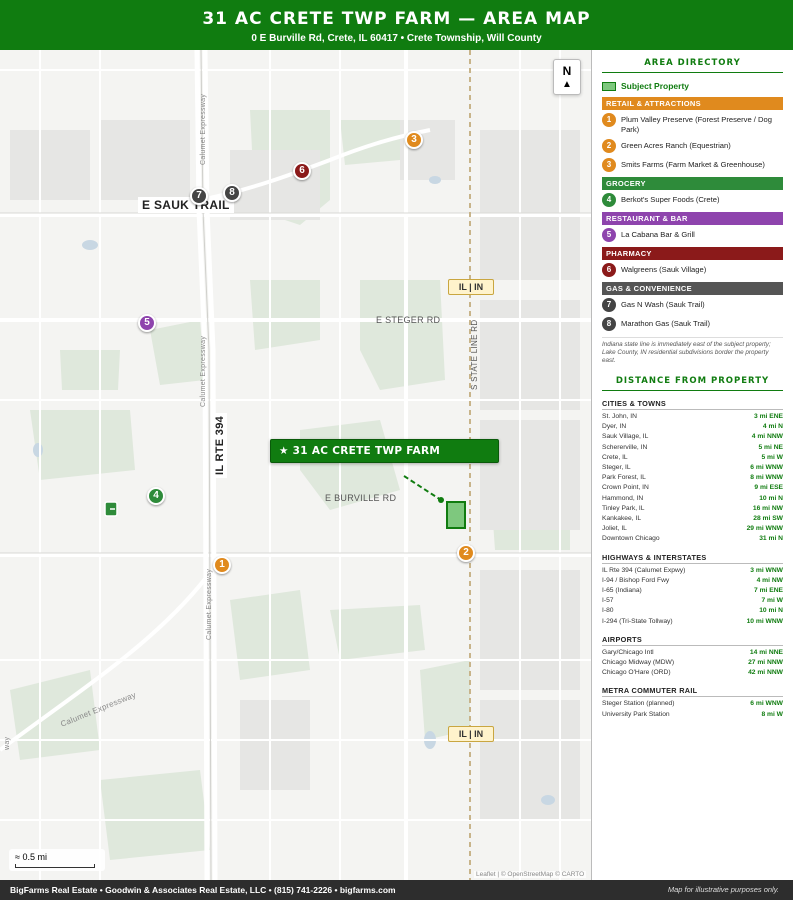  What do you see at coordinates (772, 457) in the screenshot?
I see `distance-value: 5 mi W` at bounding box center [772, 457].